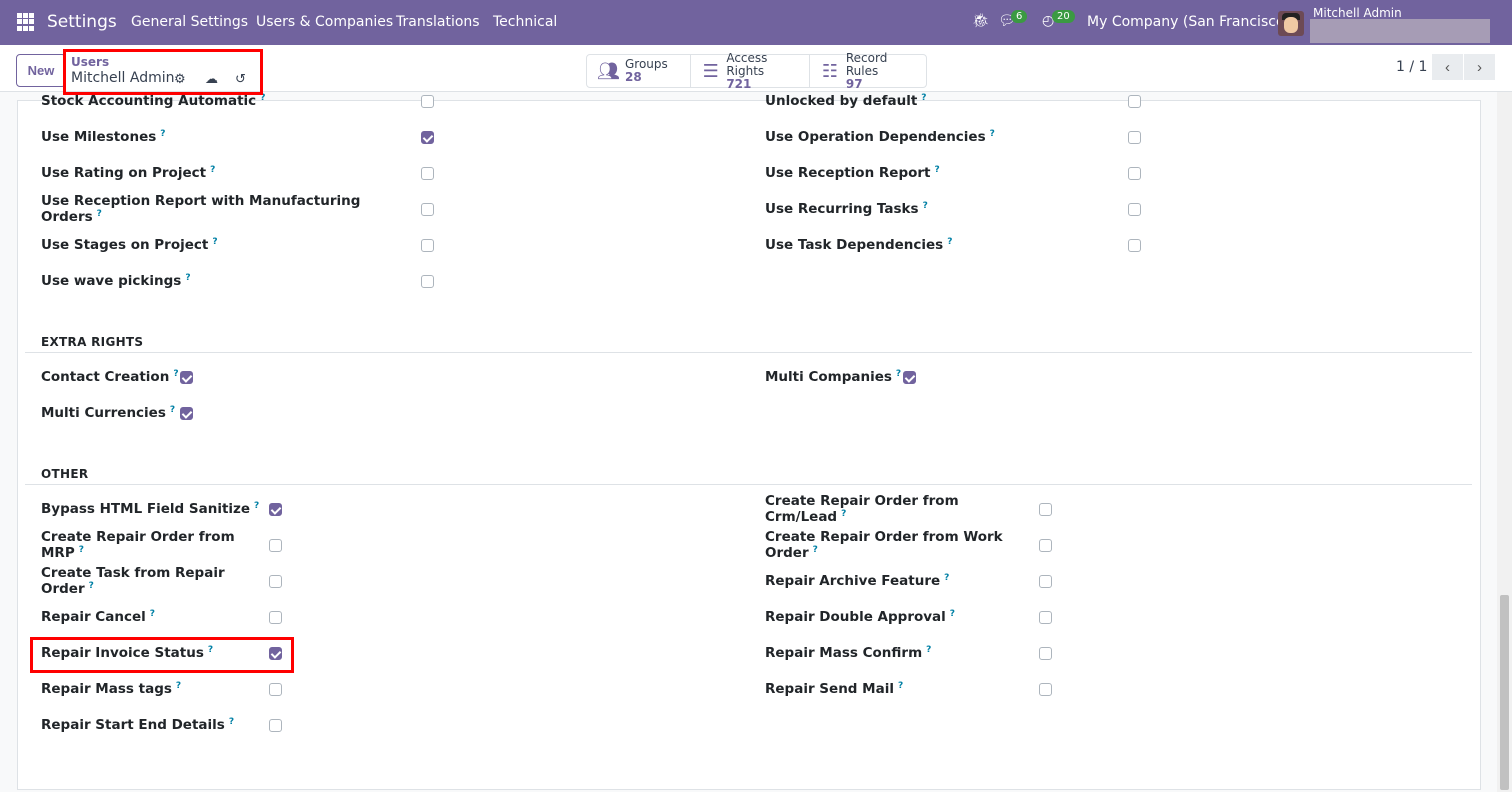 Image resolution: width=1512 pixels, height=792 pixels. I want to click on debug-bug-icon: 🐞︎, so click(981, 21).